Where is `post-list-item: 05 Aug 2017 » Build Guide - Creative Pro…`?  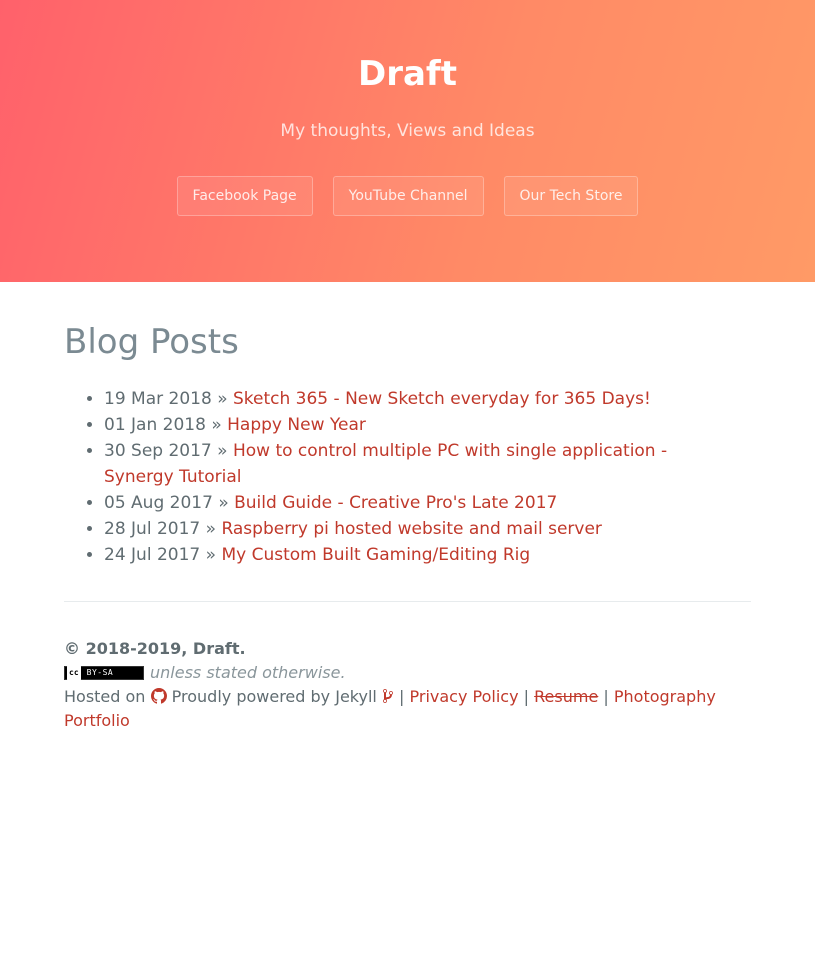
post-list-item: 05 Aug 2017 » Build Guide - Creative Pro… is located at coordinates (427, 503).